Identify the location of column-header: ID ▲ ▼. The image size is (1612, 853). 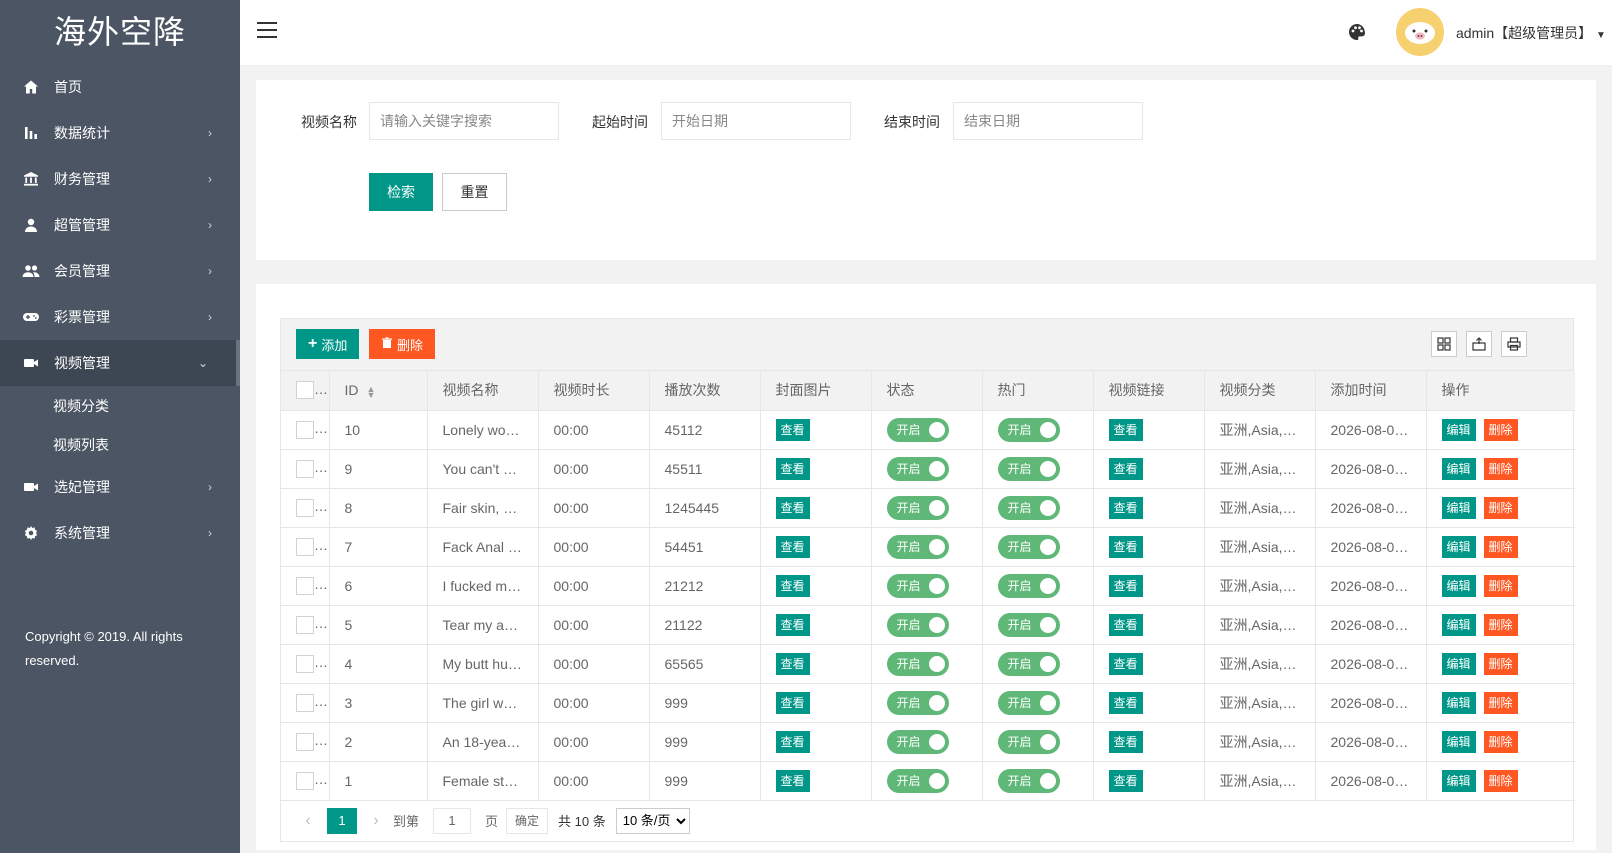
(378, 391).